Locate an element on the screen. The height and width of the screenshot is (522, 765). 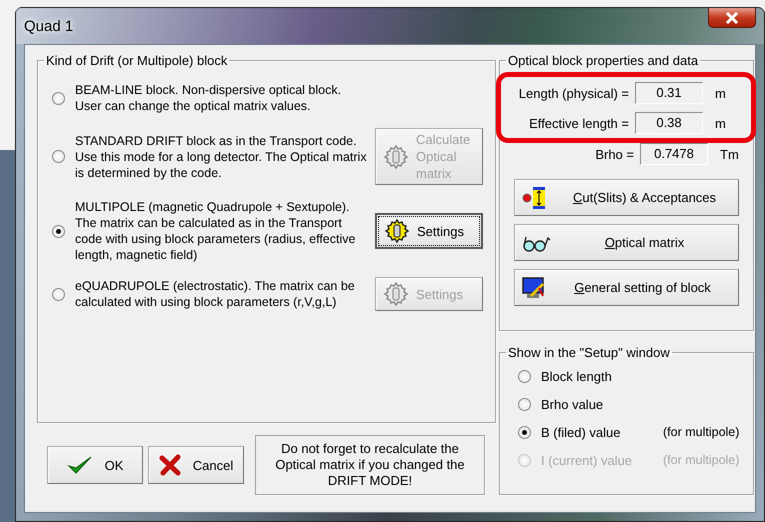
ok-button: OK is located at coordinates (95, 465).